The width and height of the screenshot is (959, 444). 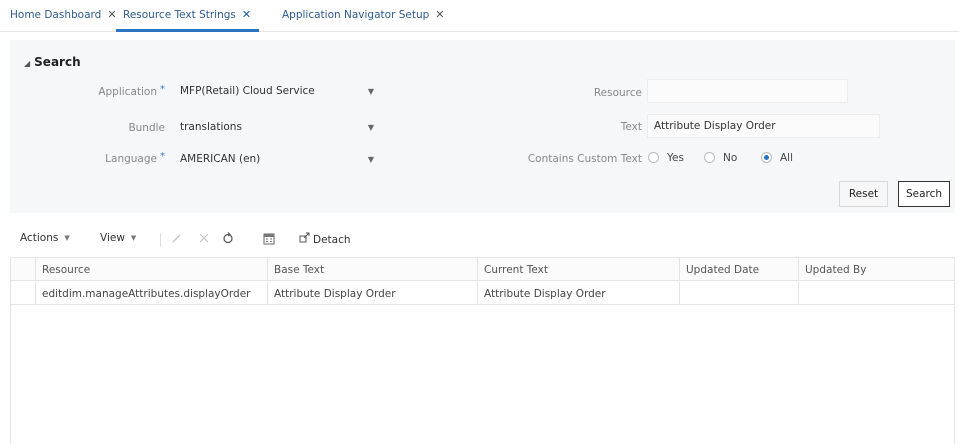 I want to click on application-label: Application *, so click(x=131, y=91).